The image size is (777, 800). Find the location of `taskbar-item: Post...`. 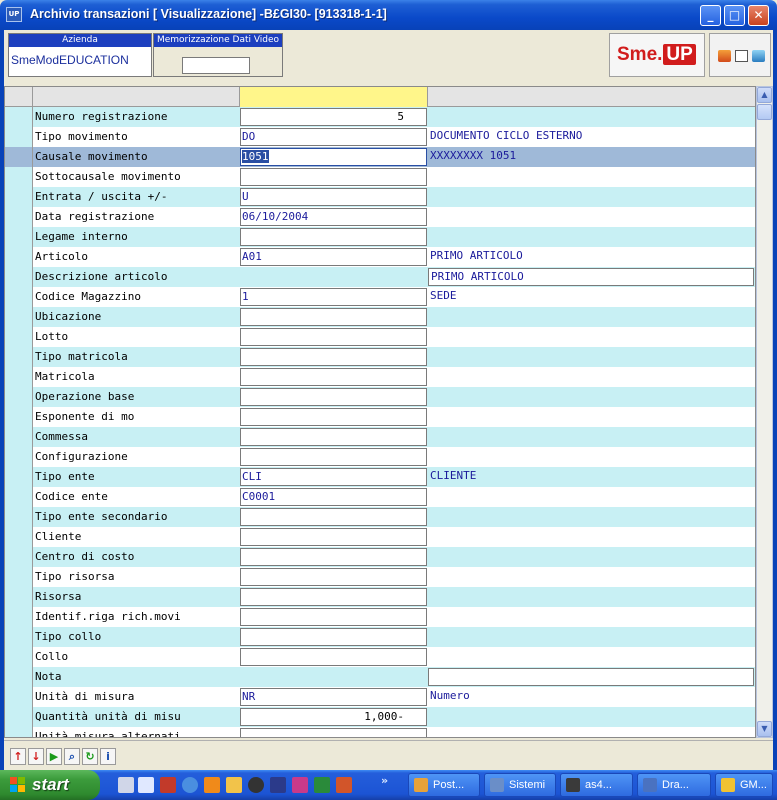

taskbar-item: Post... is located at coordinates (444, 785).